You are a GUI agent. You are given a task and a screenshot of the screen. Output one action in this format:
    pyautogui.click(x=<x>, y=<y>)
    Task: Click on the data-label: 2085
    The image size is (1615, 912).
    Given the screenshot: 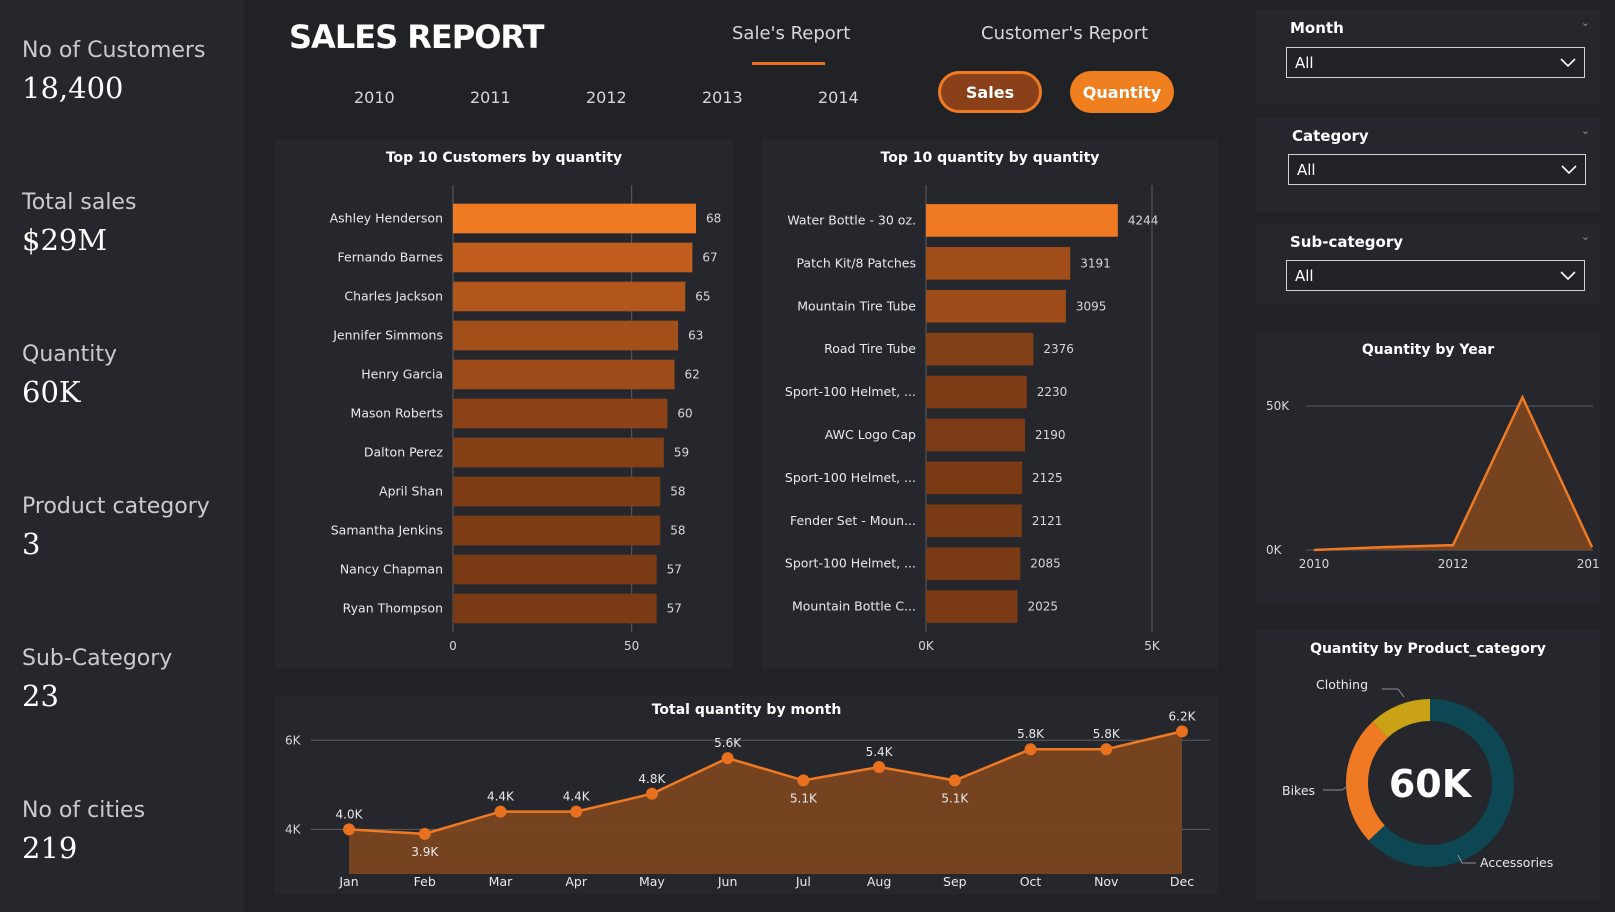 What is the action you would take?
    pyautogui.click(x=1045, y=564)
    